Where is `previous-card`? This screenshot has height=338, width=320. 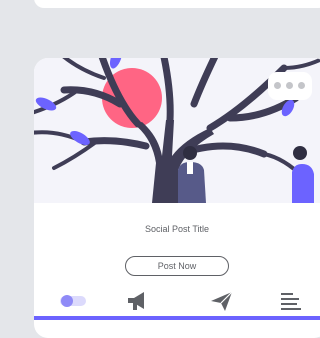 previous-card is located at coordinates (177, 4).